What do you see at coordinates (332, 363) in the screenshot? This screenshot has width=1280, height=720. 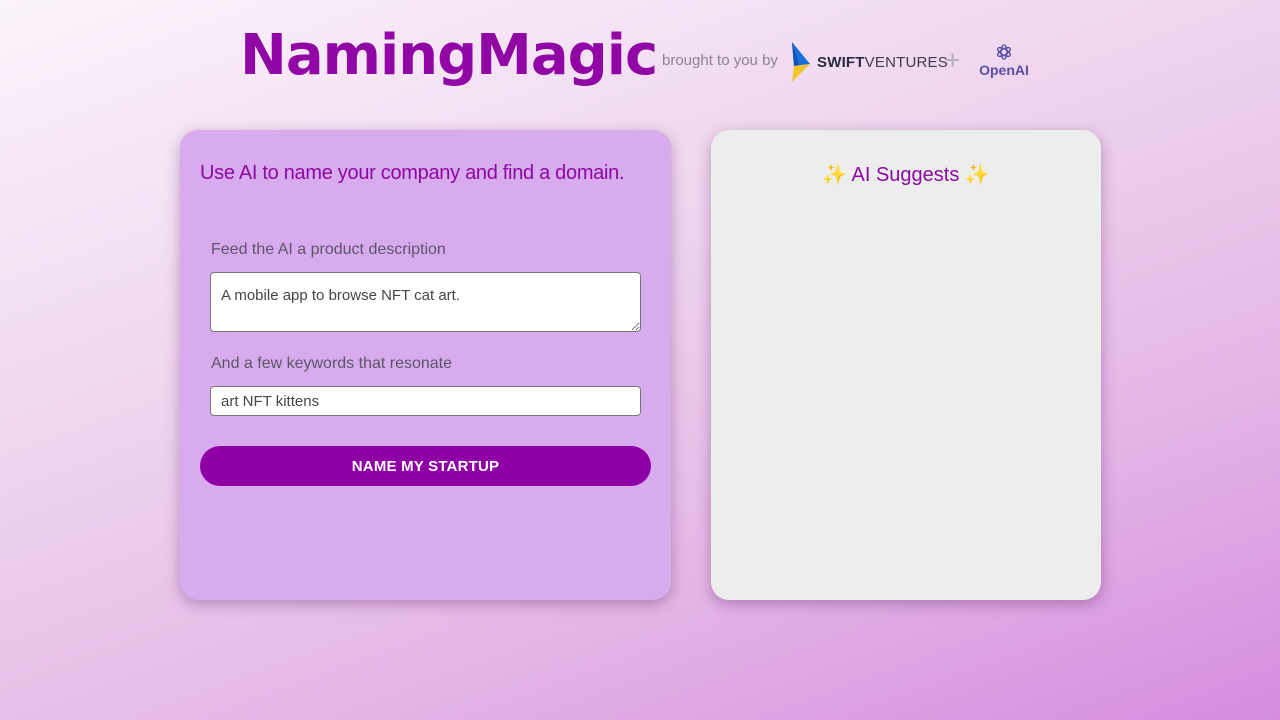 I see `keywords-label: And a few keywords that resonate` at bounding box center [332, 363].